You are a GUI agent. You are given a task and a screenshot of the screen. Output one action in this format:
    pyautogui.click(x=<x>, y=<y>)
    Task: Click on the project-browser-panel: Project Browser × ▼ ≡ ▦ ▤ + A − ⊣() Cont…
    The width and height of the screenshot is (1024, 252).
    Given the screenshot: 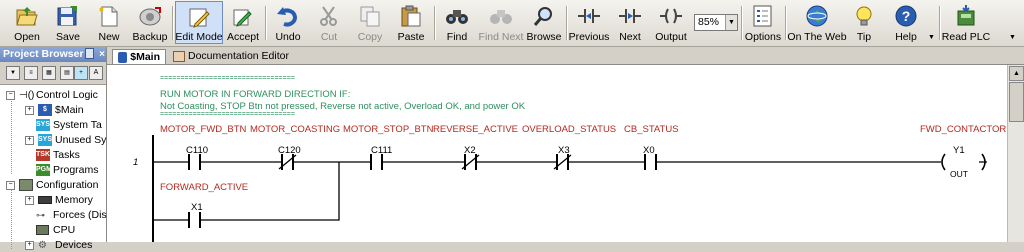 What is the action you would take?
    pyautogui.click(x=53, y=149)
    